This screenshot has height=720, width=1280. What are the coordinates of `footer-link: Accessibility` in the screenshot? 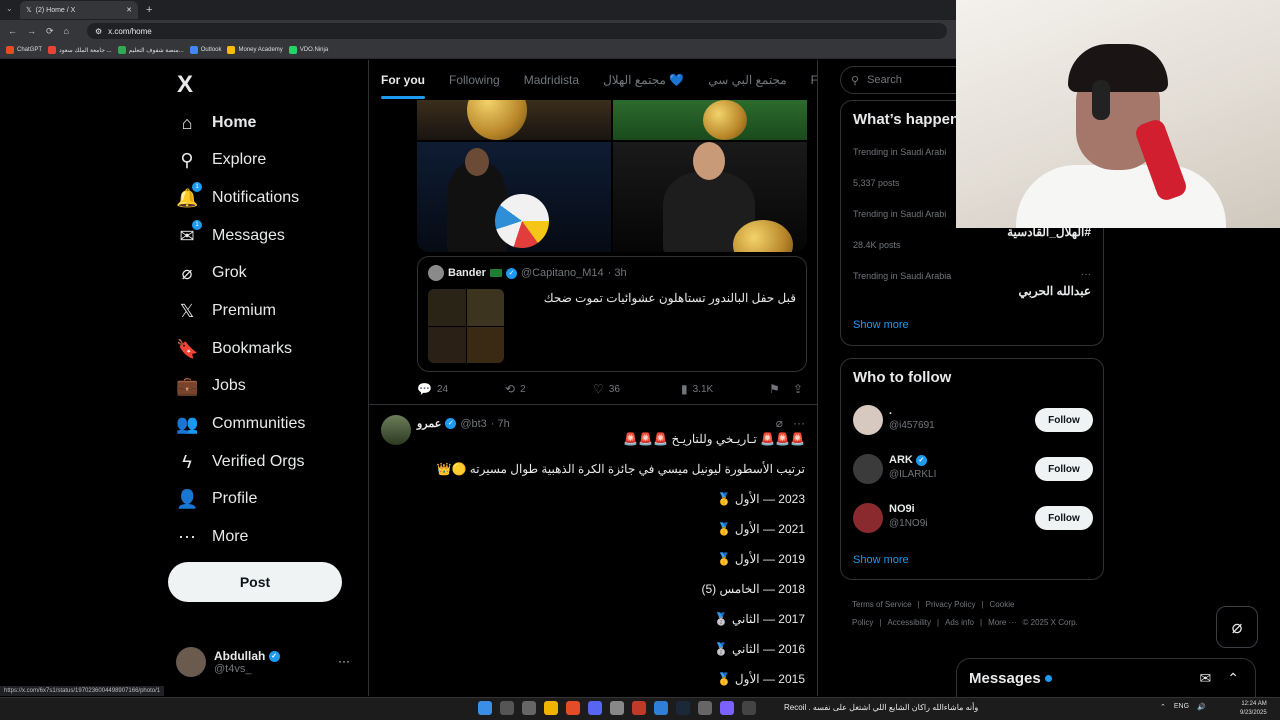 It's located at (909, 622).